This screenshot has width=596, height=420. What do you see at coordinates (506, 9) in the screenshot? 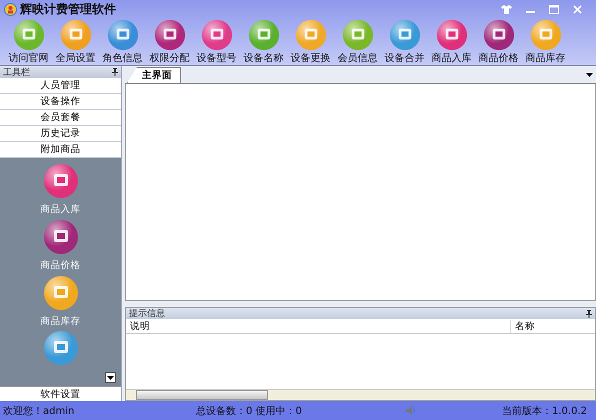
I see `shirt-icon` at bounding box center [506, 9].